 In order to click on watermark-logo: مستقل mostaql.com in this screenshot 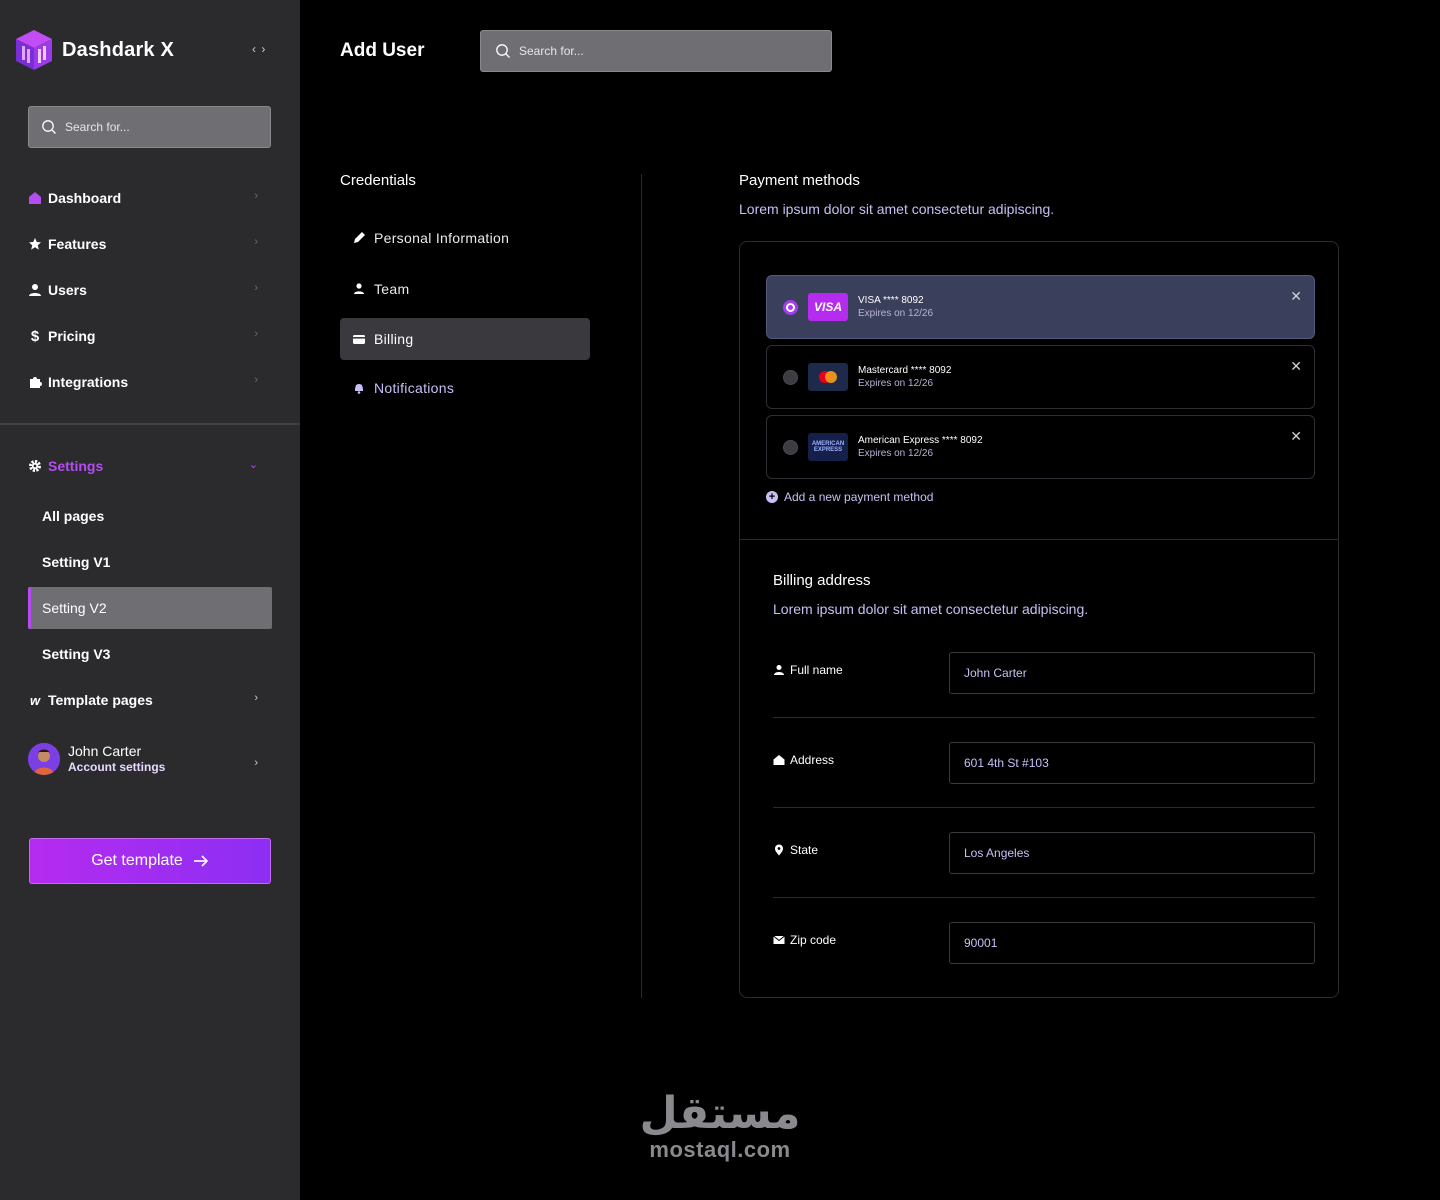, I will do `click(720, 1126)`.